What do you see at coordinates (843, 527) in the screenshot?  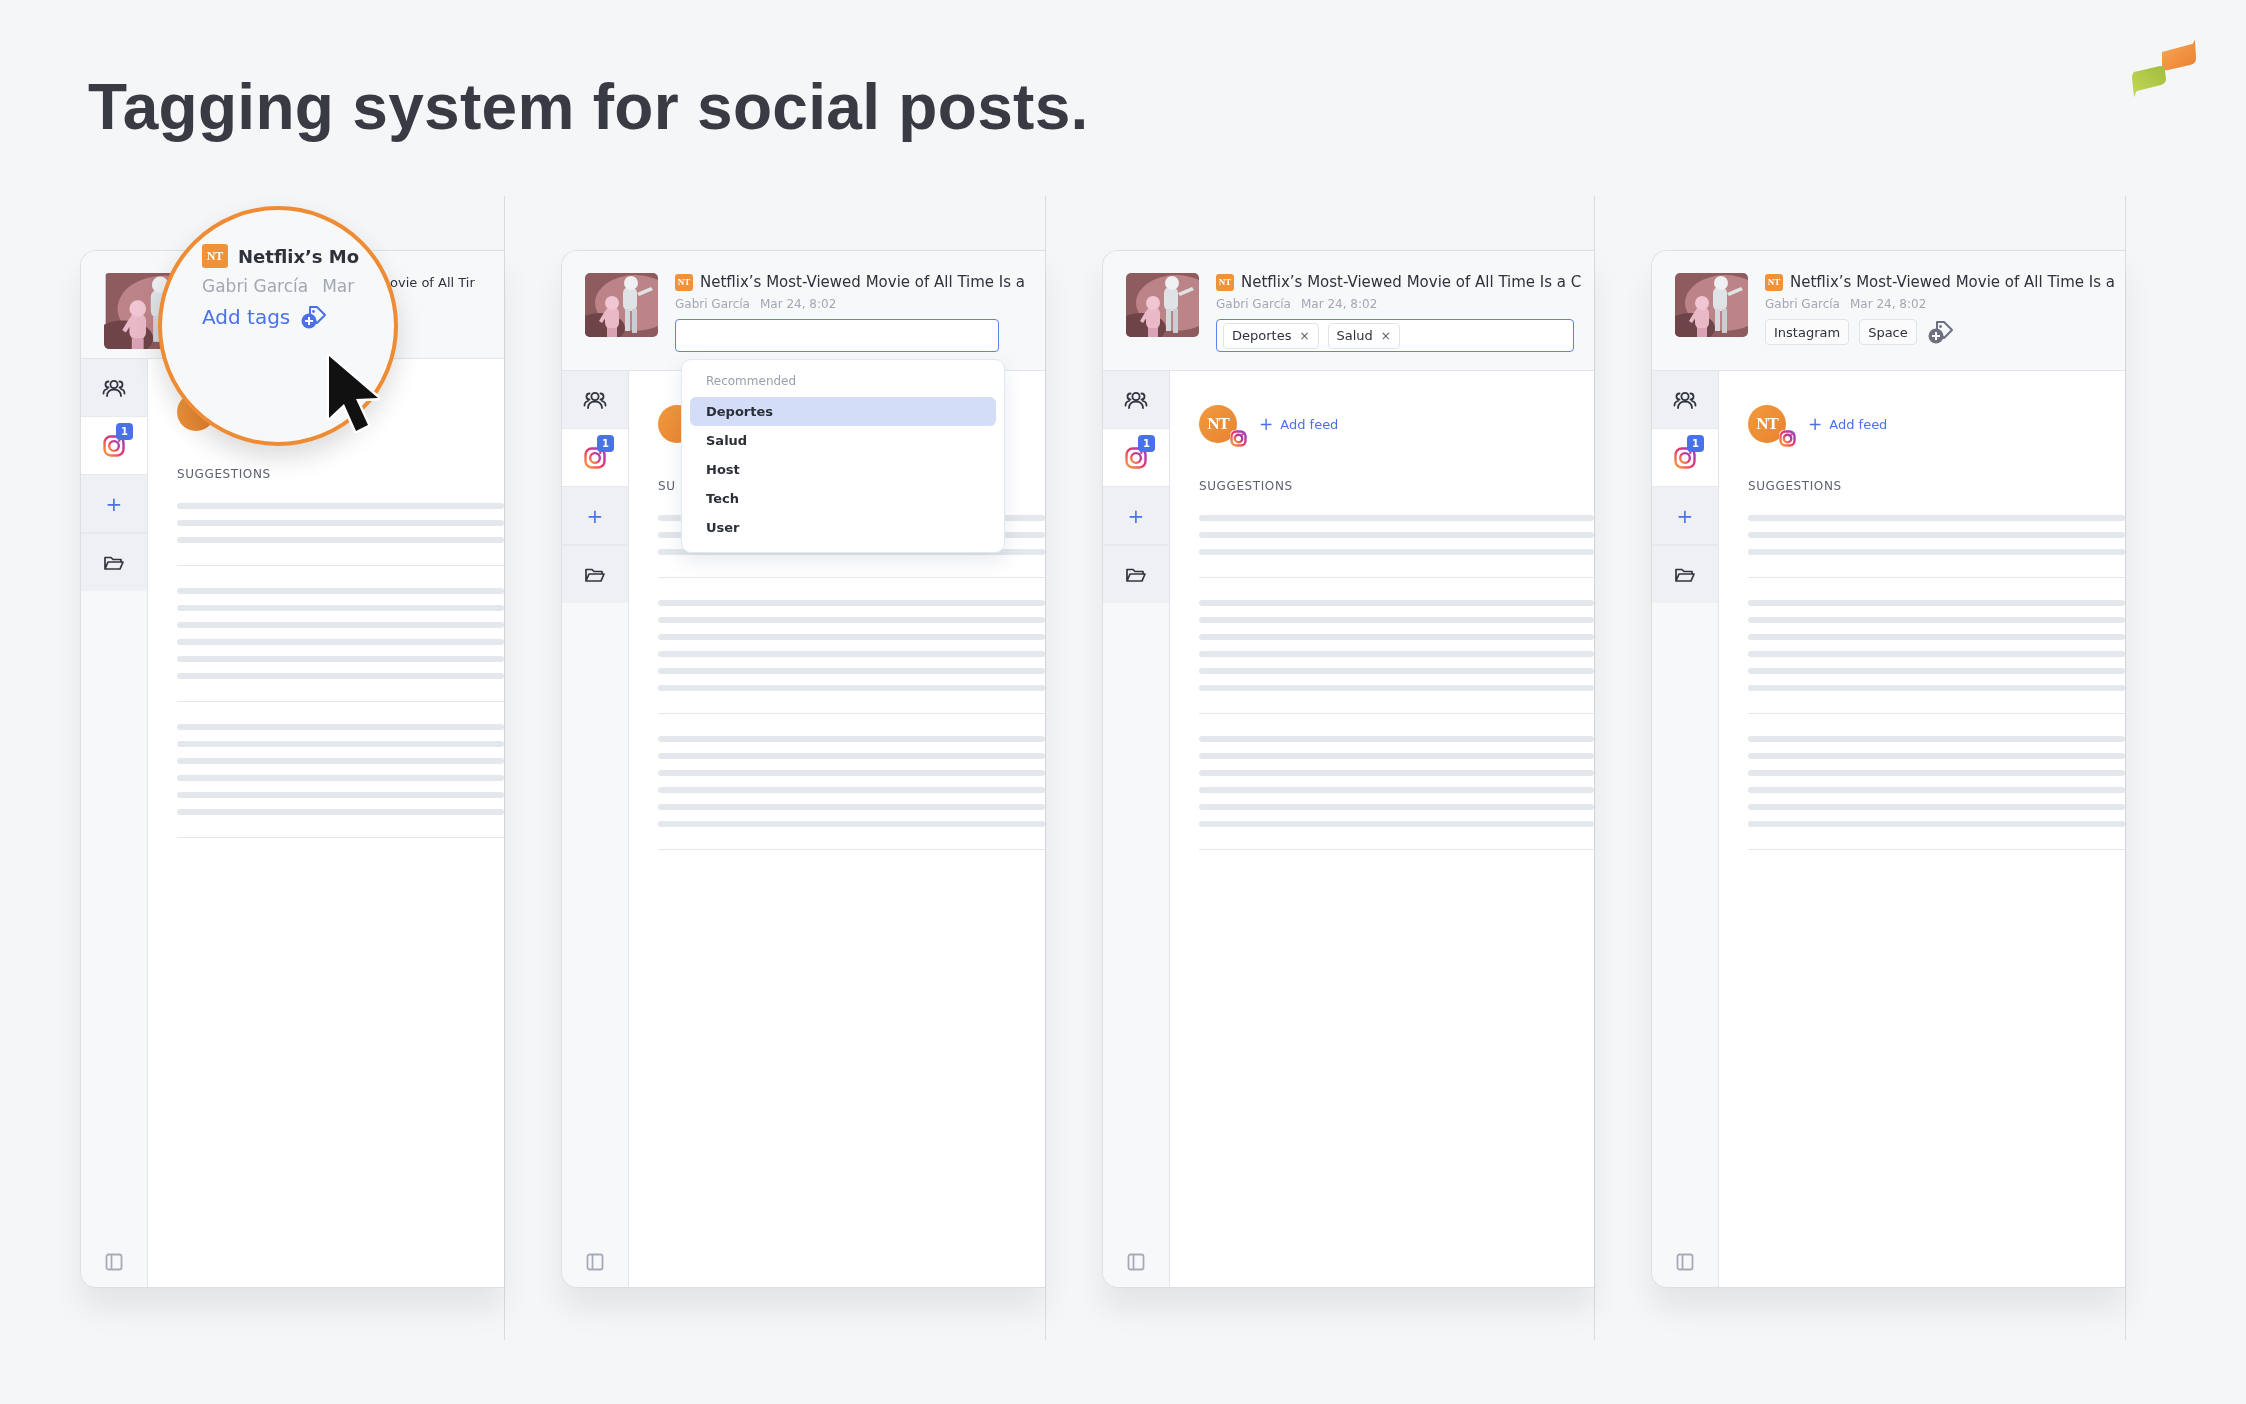 I see `dropdown-option: User` at bounding box center [843, 527].